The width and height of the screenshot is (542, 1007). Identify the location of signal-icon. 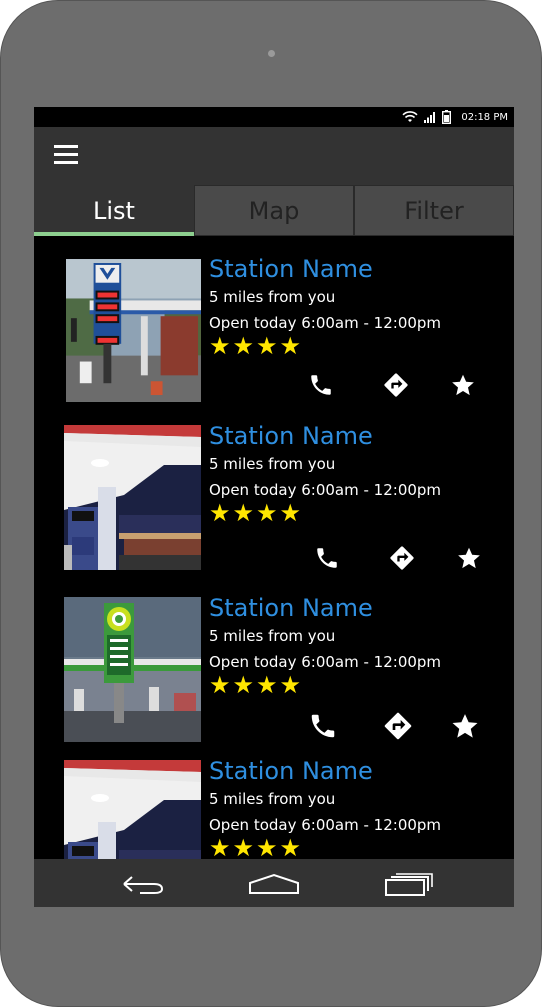
(430, 117).